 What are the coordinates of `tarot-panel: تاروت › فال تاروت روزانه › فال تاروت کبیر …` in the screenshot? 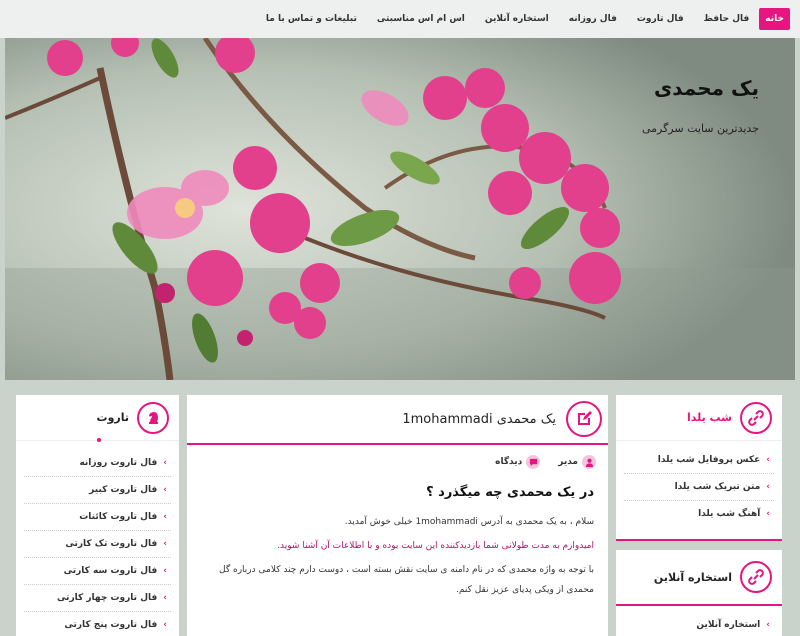 It's located at (97, 515).